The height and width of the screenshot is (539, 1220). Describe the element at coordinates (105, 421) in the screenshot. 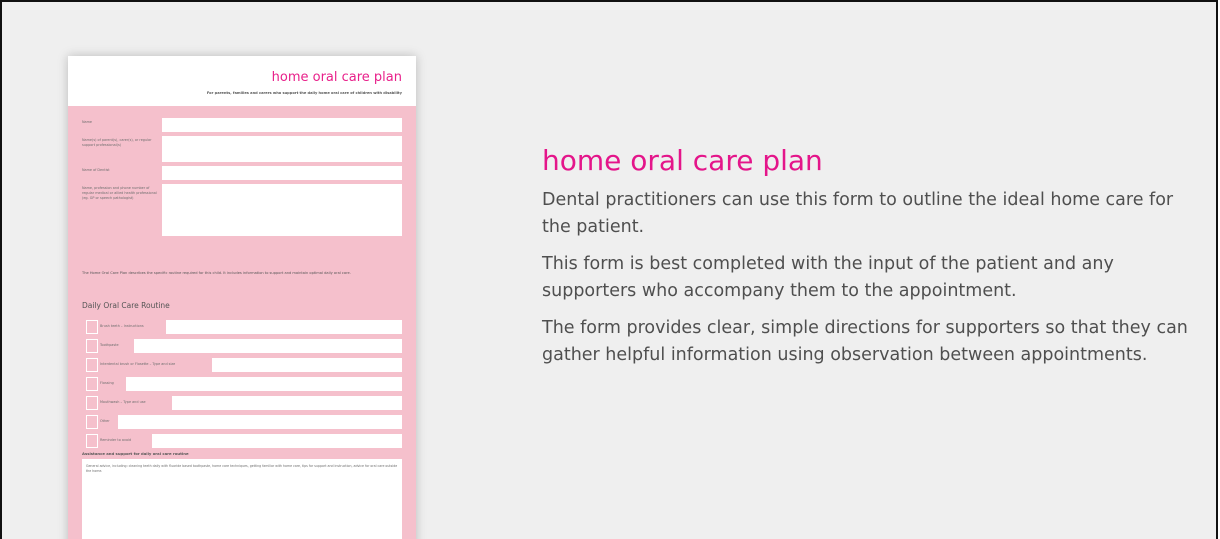

I see `routine-item-label: Other` at that location.